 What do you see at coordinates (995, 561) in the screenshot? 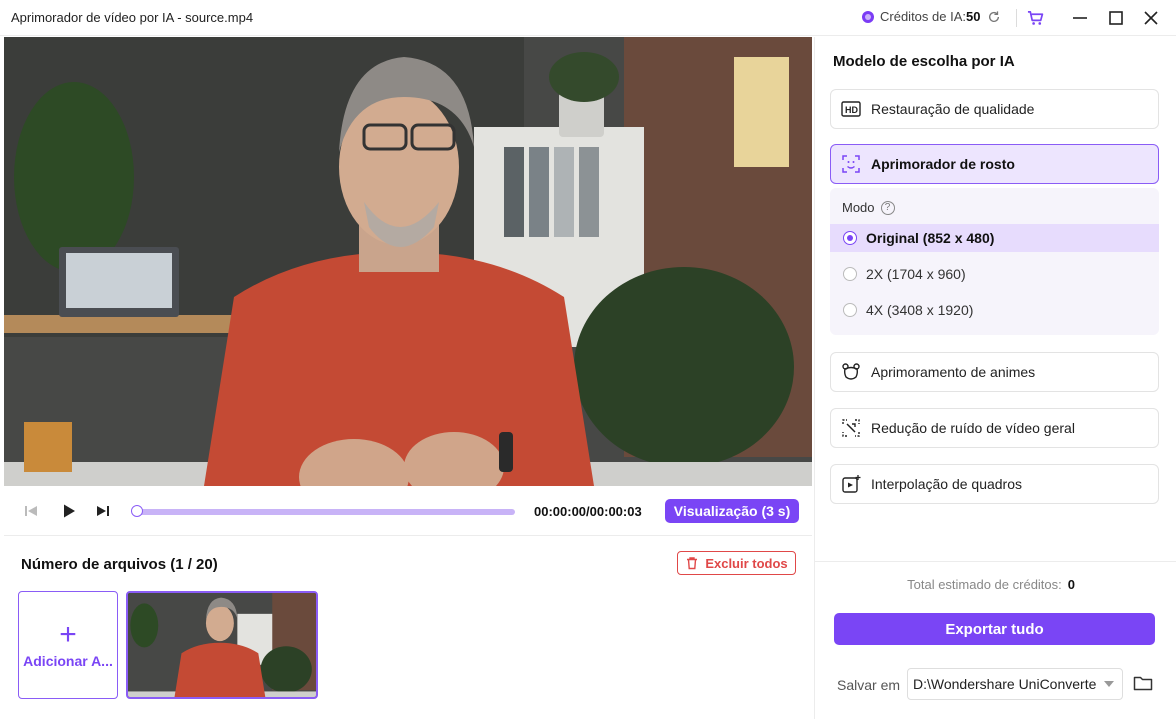
I see `panel-separator` at bounding box center [995, 561].